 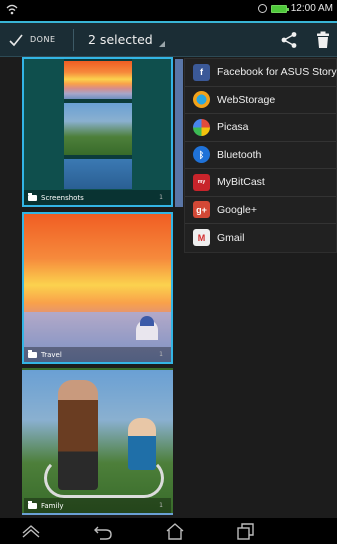 What do you see at coordinates (260, 210) in the screenshot?
I see `share-item-google-plus: g+ Google+` at bounding box center [260, 210].